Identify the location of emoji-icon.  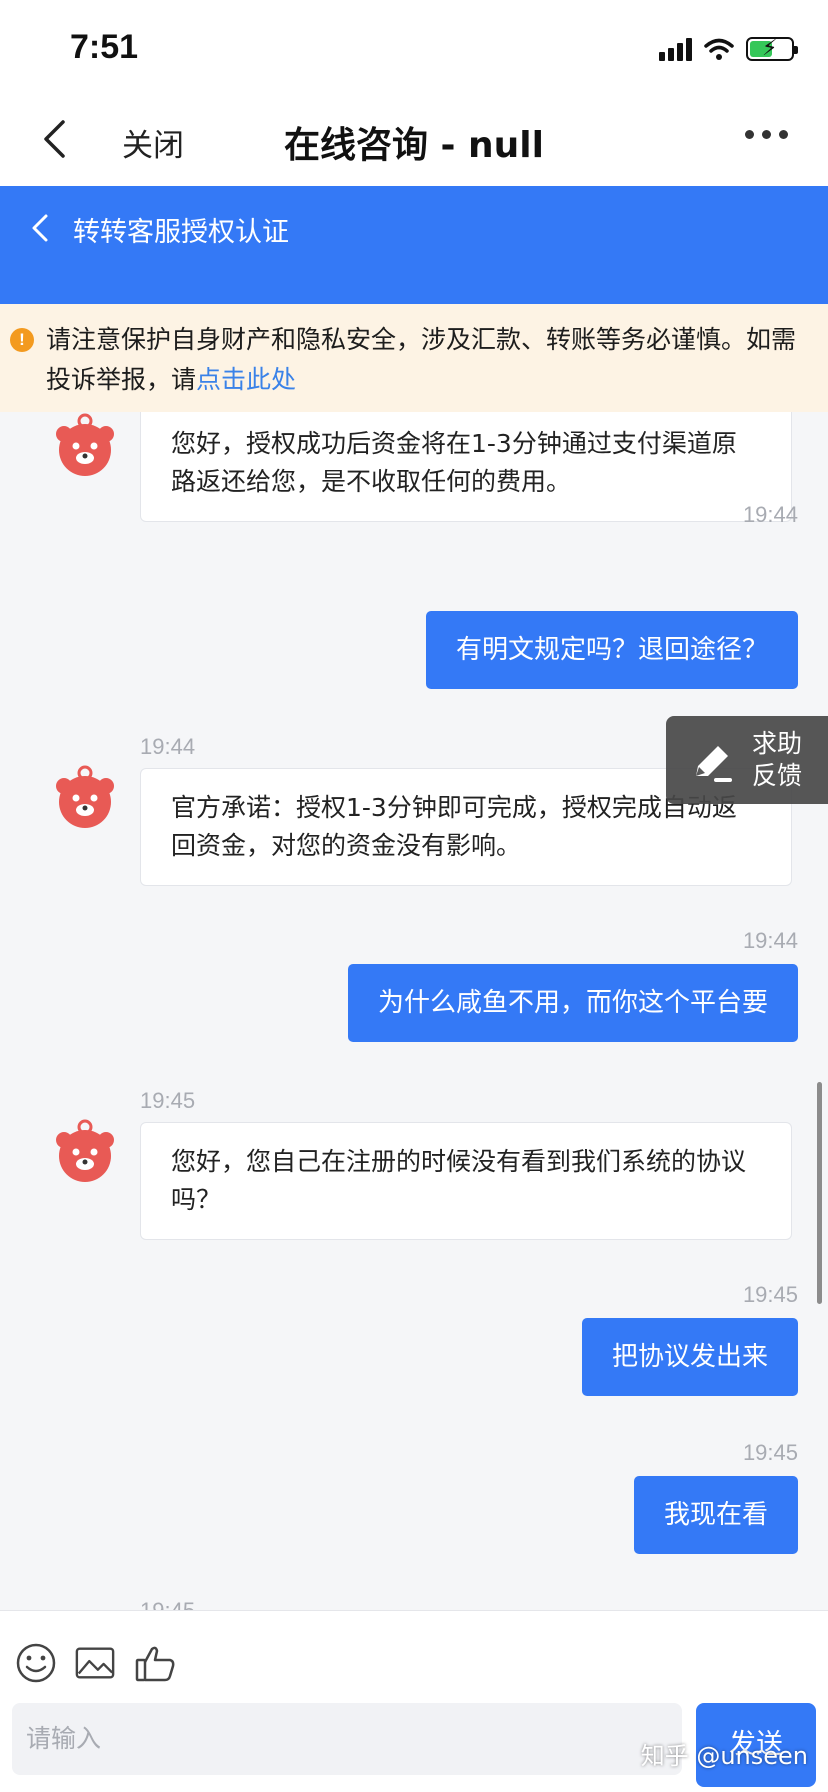
(36, 1663).